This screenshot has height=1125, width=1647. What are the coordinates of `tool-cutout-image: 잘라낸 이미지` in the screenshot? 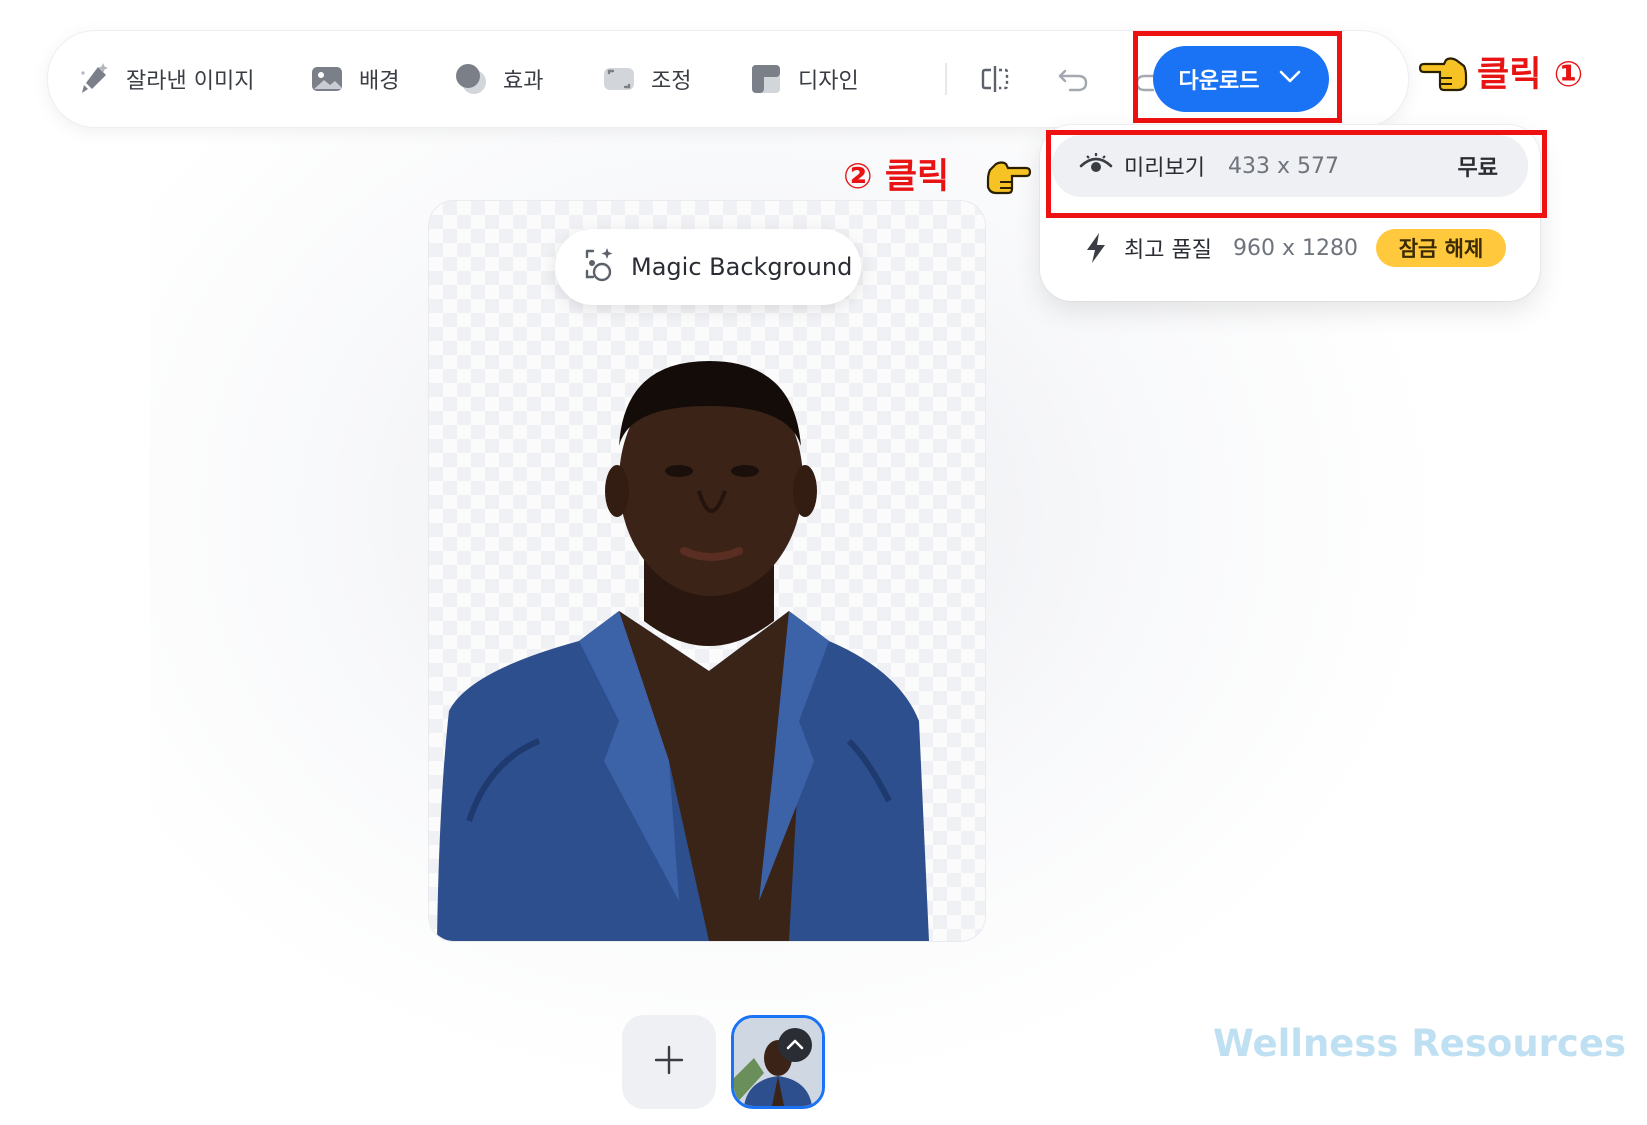 It's located at (165, 79).